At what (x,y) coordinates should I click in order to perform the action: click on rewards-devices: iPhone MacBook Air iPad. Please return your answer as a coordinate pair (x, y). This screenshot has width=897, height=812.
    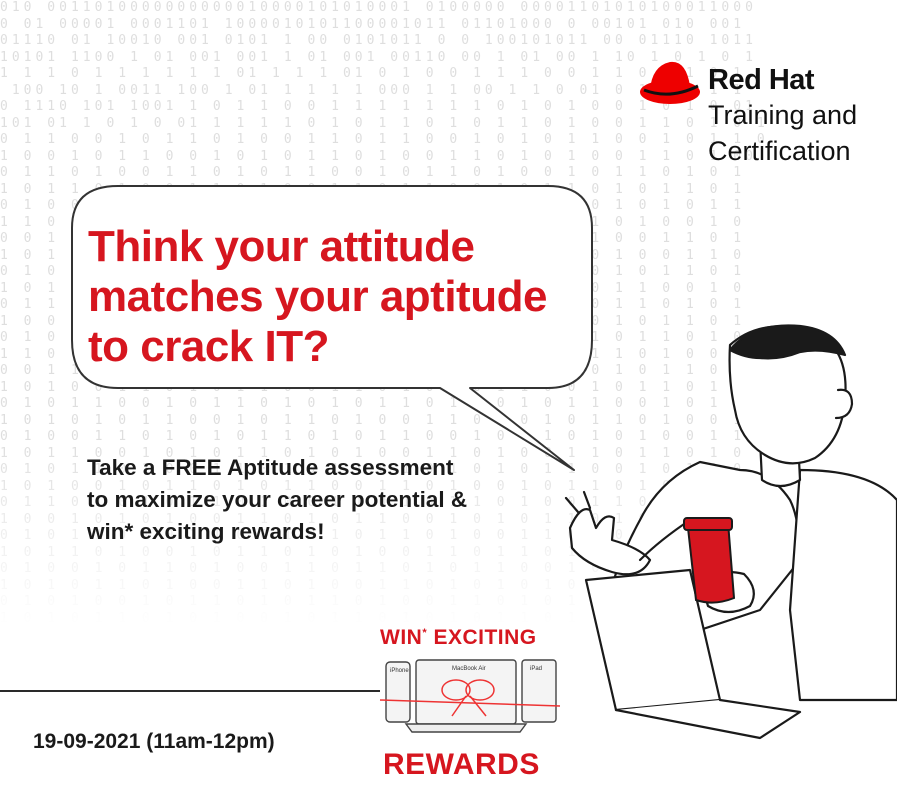
    Looking at the image, I should click on (470, 696).